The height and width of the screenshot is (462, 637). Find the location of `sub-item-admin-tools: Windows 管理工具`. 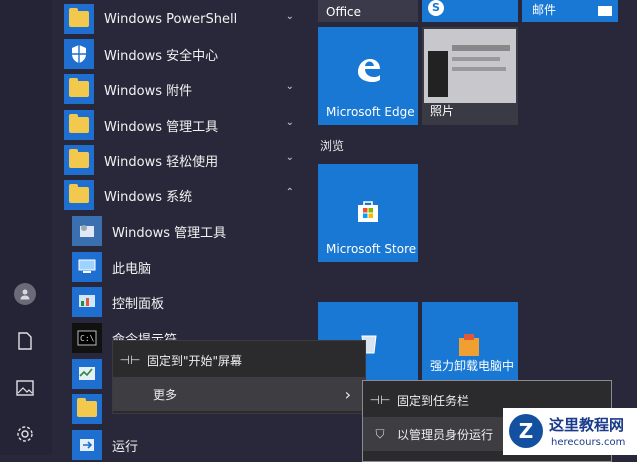

sub-item-admin-tools: Windows 管理工具 is located at coordinates (186, 231).